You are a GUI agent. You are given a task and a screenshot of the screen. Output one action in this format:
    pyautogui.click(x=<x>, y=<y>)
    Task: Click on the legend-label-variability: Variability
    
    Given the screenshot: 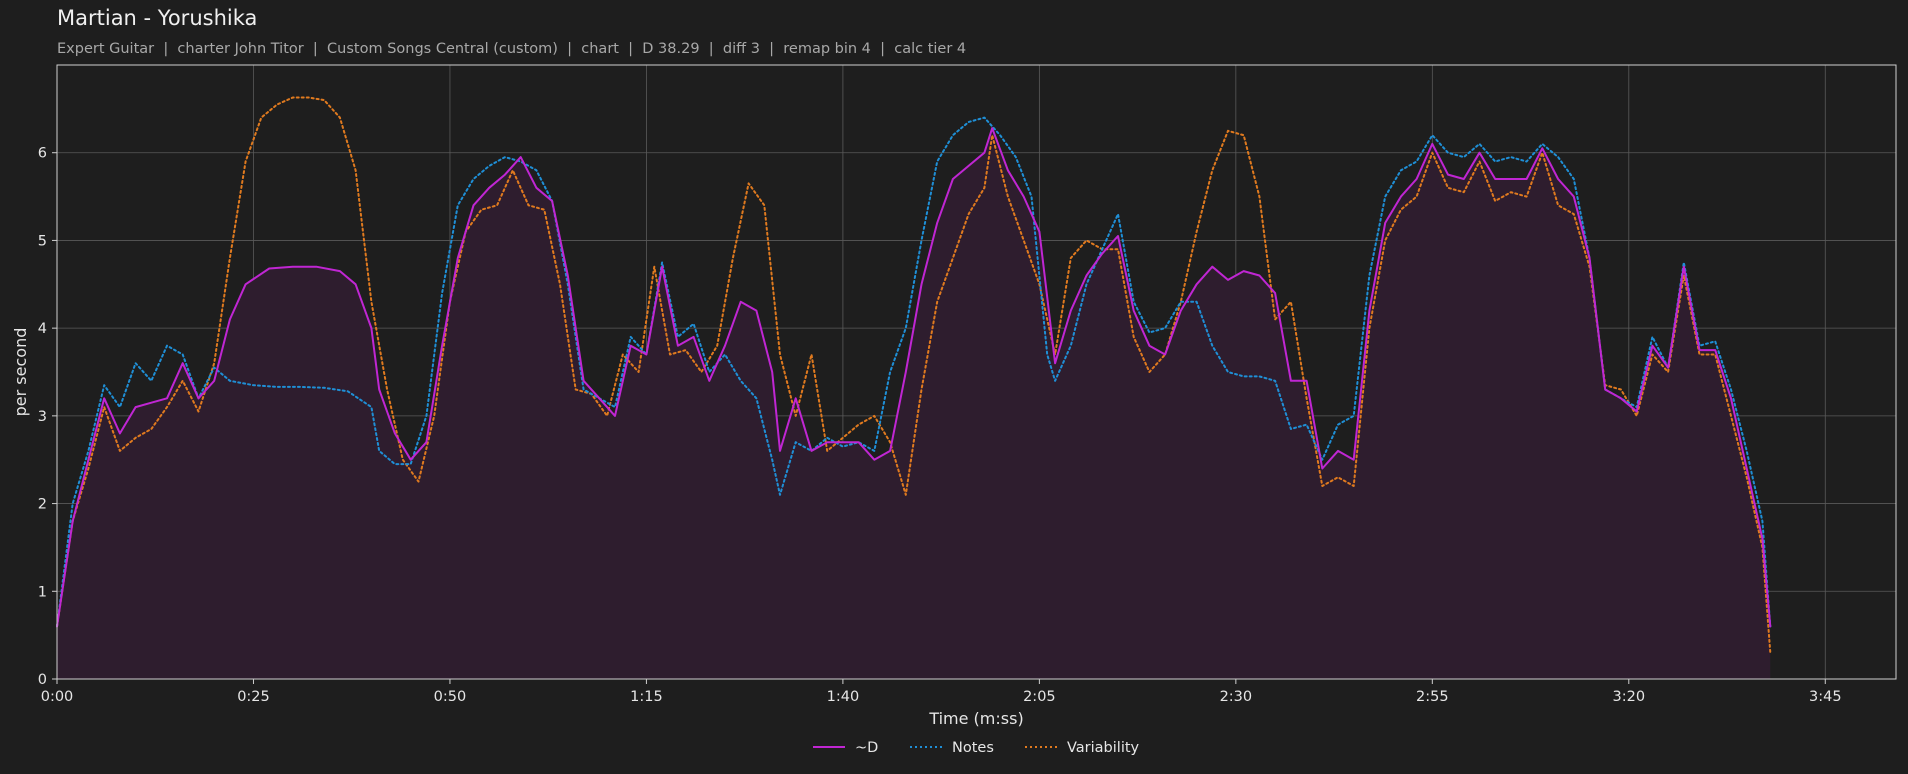 What is the action you would take?
    pyautogui.click(x=1103, y=748)
    